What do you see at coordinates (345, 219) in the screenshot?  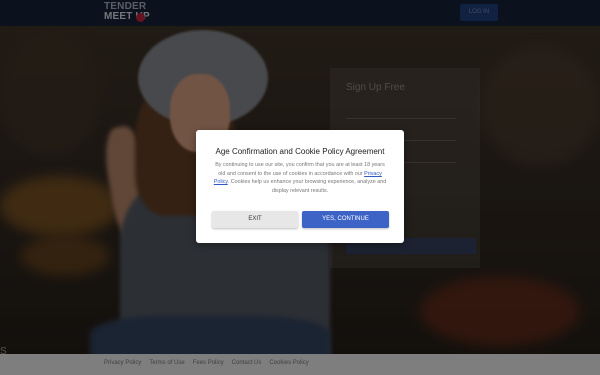 I see `confirm-button: YES, CONTINUE` at bounding box center [345, 219].